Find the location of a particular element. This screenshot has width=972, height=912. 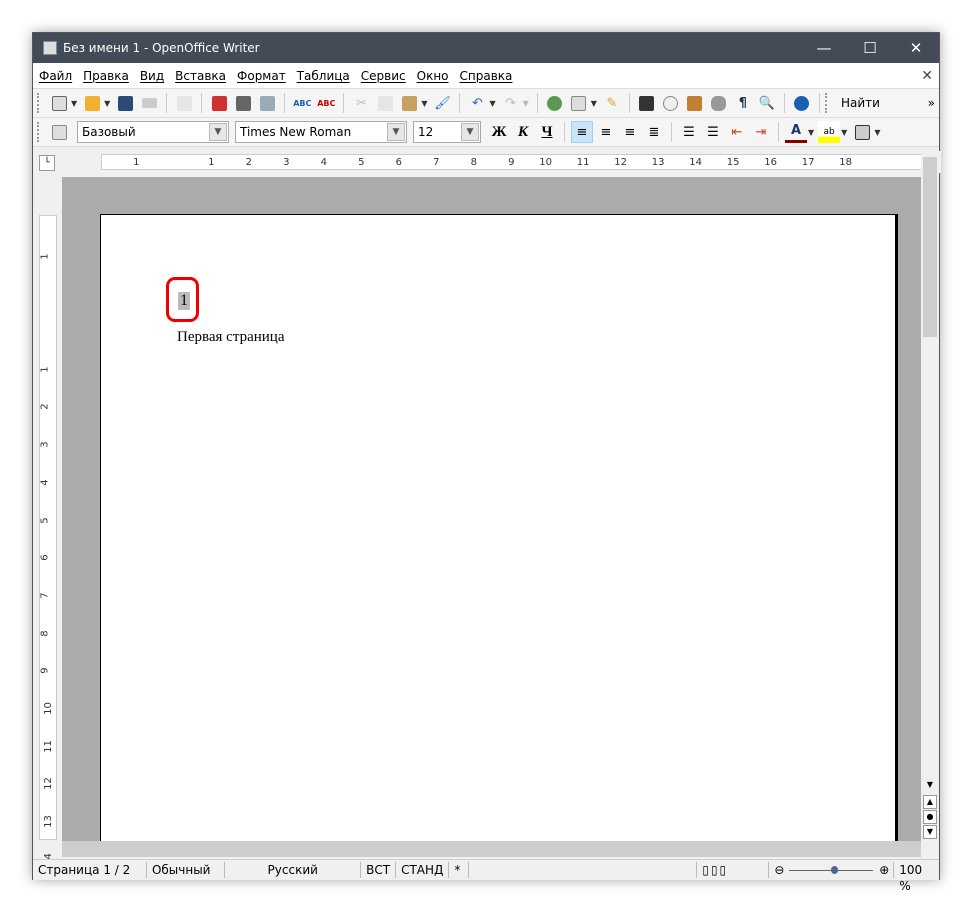

navigation-icon: ● is located at coordinates (930, 817).